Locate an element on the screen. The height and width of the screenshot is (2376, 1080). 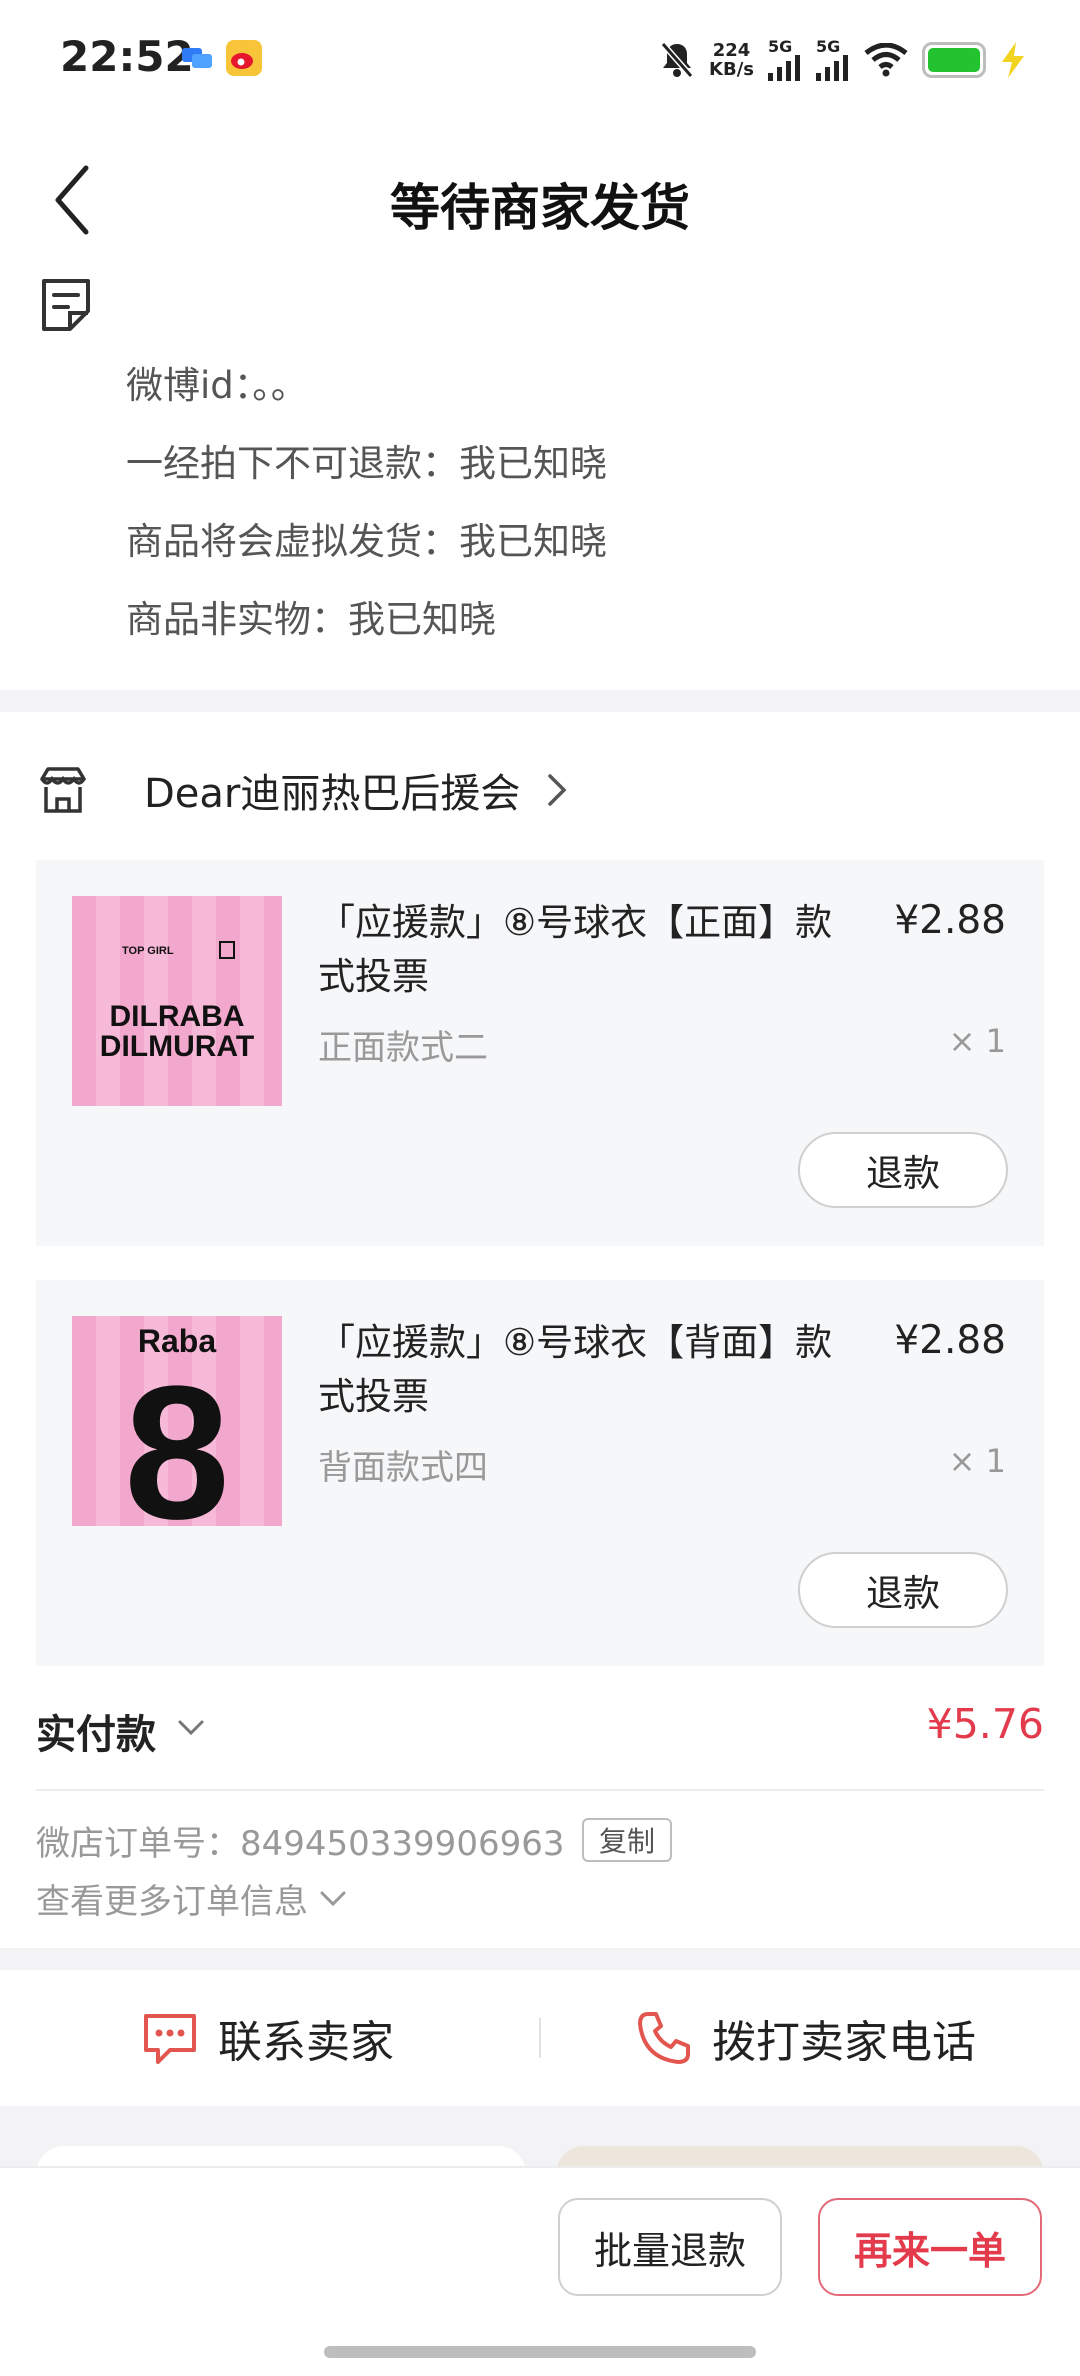
order-number: 微店订单号：849450339906963 is located at coordinates (300, 1844).